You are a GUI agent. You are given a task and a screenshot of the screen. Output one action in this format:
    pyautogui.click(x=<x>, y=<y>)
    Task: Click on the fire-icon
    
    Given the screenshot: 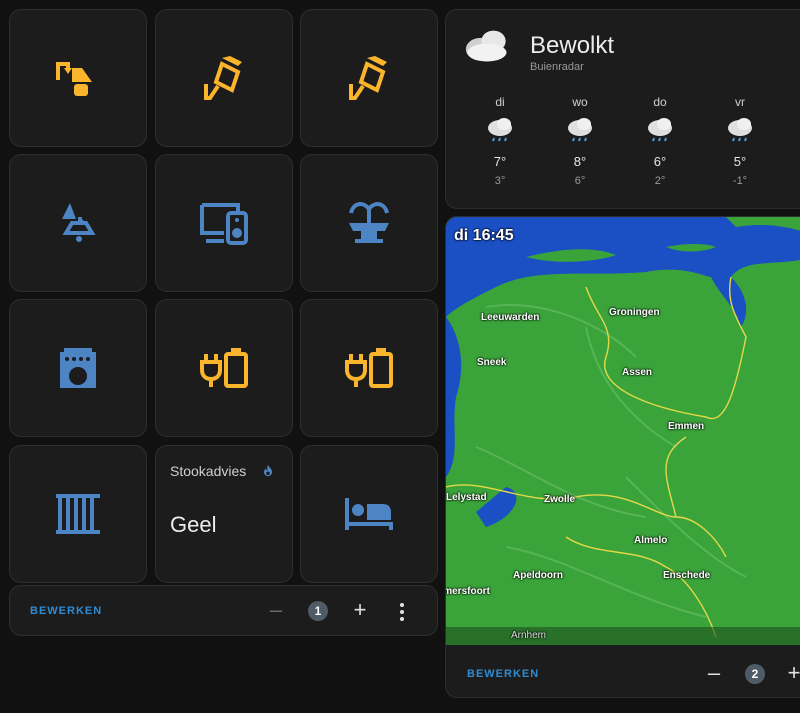 What is the action you would take?
    pyautogui.click(x=268, y=471)
    